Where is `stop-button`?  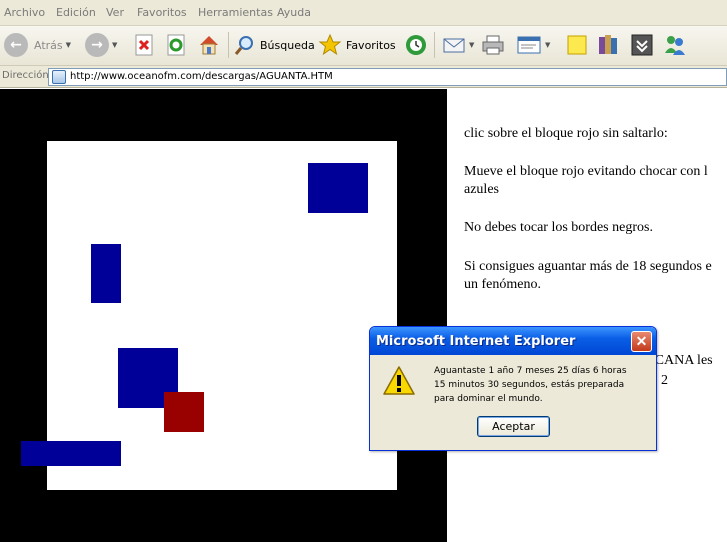
stop-button is located at coordinates (145, 45).